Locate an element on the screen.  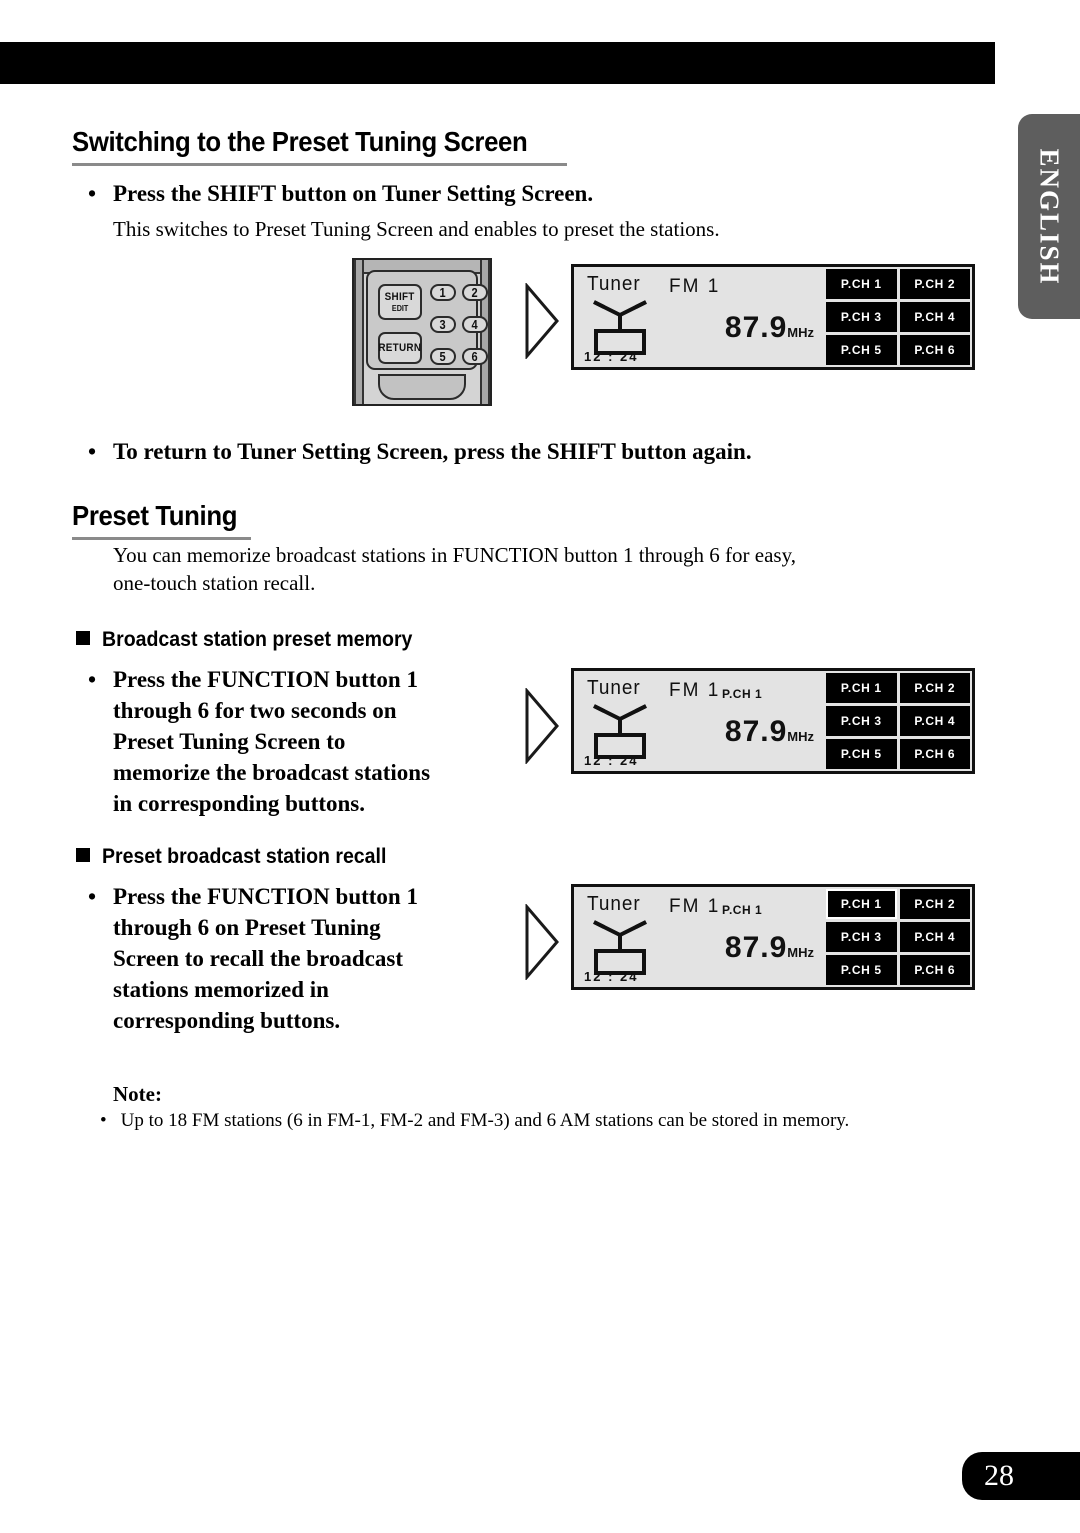
remote-number-2-label: 2 is located at coordinates (475, 292).